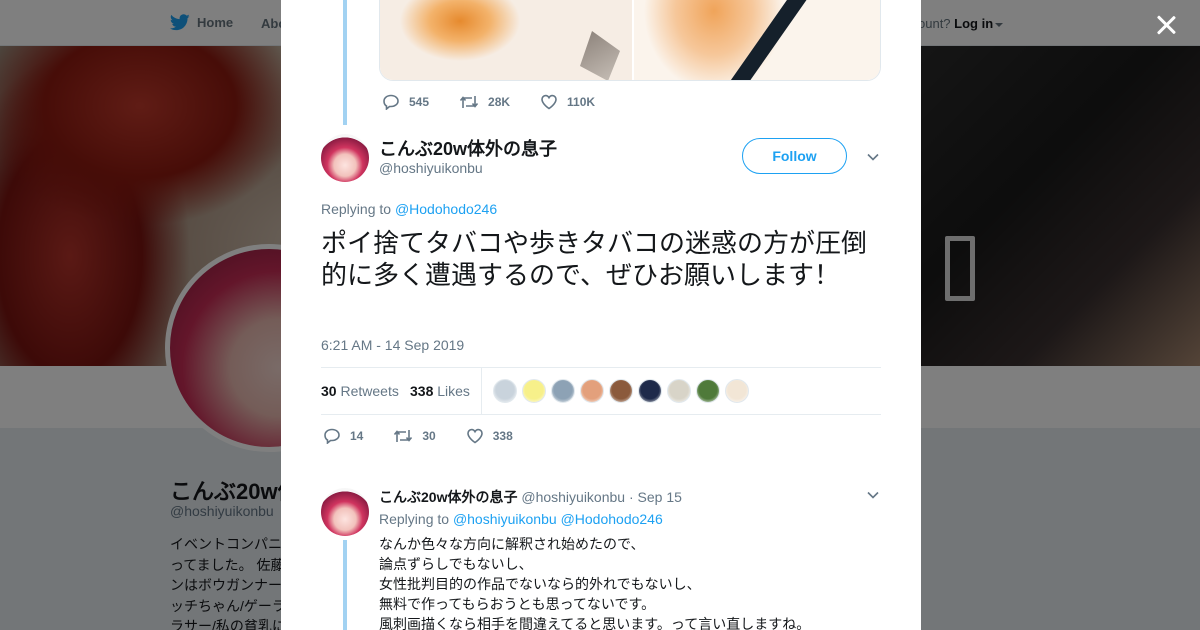 The height and width of the screenshot is (630, 1200). Describe the element at coordinates (456, 564) in the screenshot. I see `reply-text-line: 論点ずらしでもないし、` at that location.